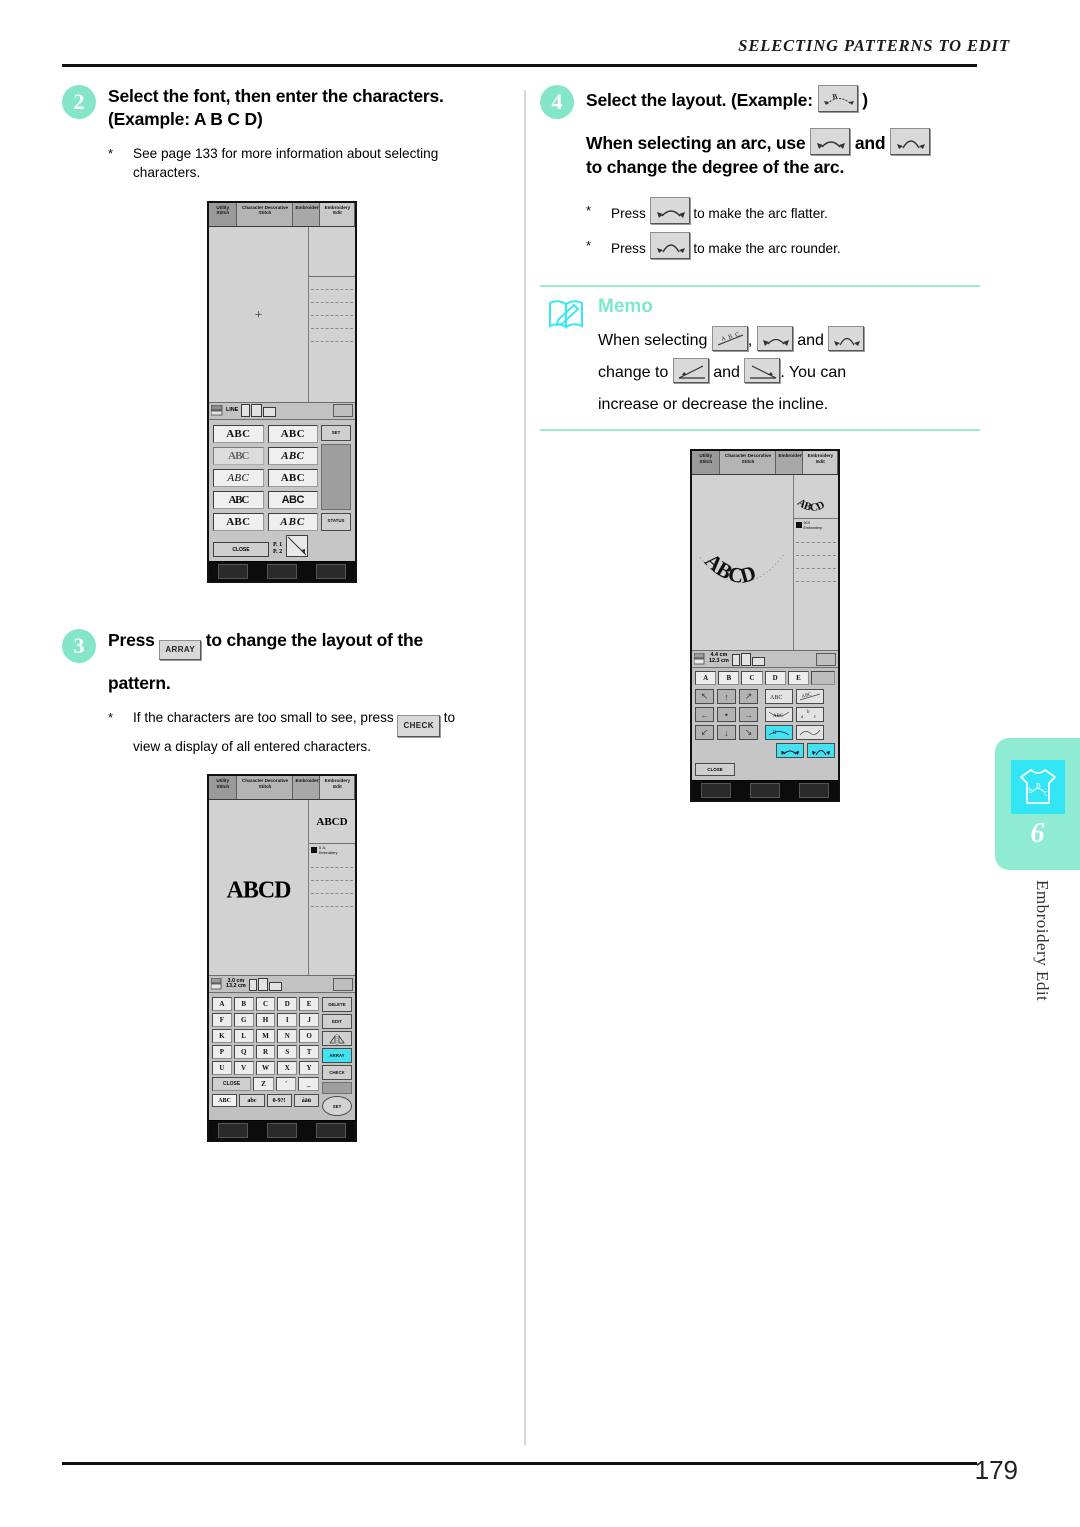 The height and width of the screenshot is (1527, 1080). Describe the element at coordinates (238, 499) in the screenshot. I see `font-option-7: ABC` at that location.